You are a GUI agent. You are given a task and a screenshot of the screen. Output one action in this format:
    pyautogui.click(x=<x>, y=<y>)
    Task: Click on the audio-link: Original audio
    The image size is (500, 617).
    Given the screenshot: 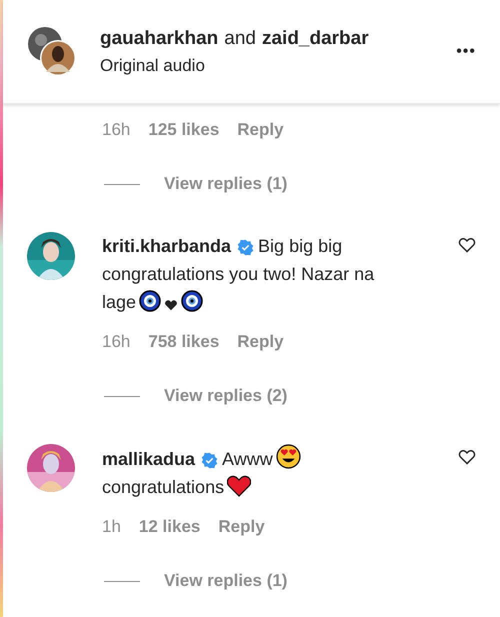 What is the action you would take?
    pyautogui.click(x=278, y=66)
    